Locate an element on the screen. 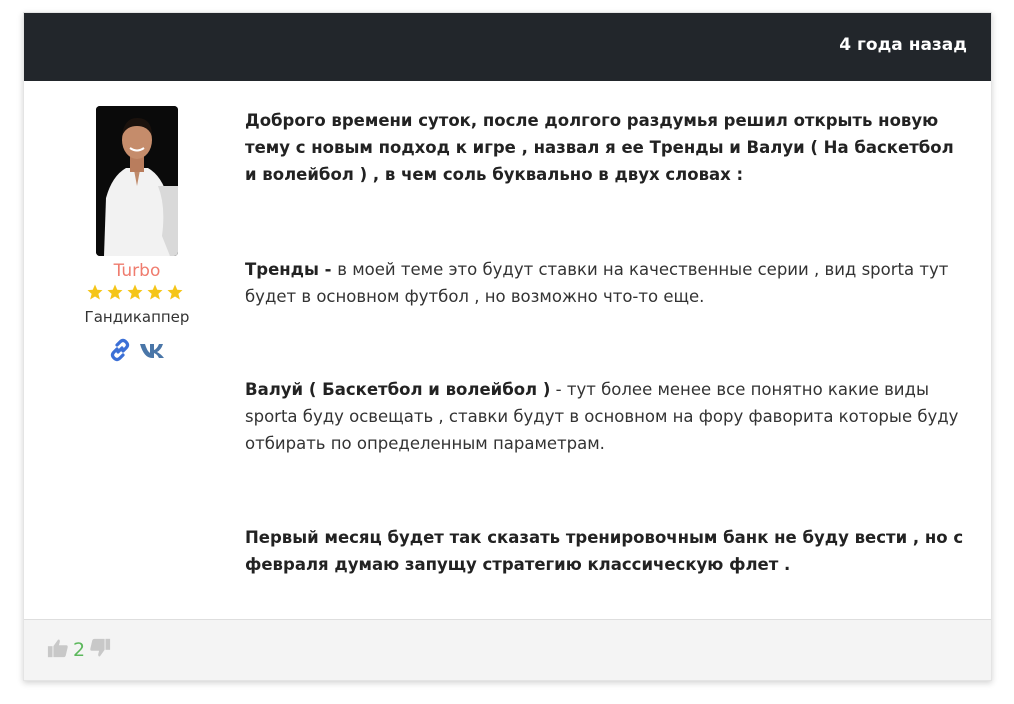 Image resolution: width=1014 pixels, height=704 pixels. like-count: 2 is located at coordinates (79, 650).